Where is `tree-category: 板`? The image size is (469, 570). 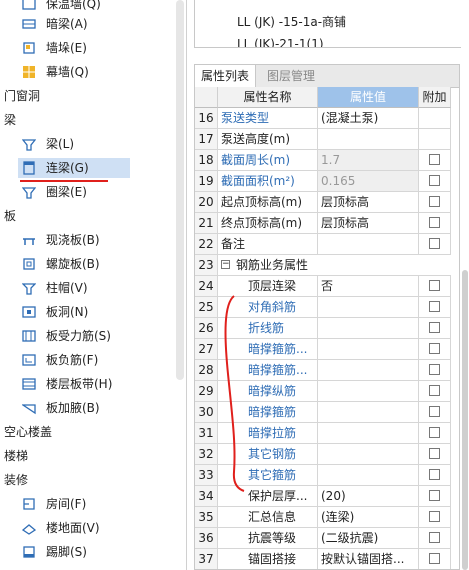
tree-category: 板 is located at coordinates (10, 216).